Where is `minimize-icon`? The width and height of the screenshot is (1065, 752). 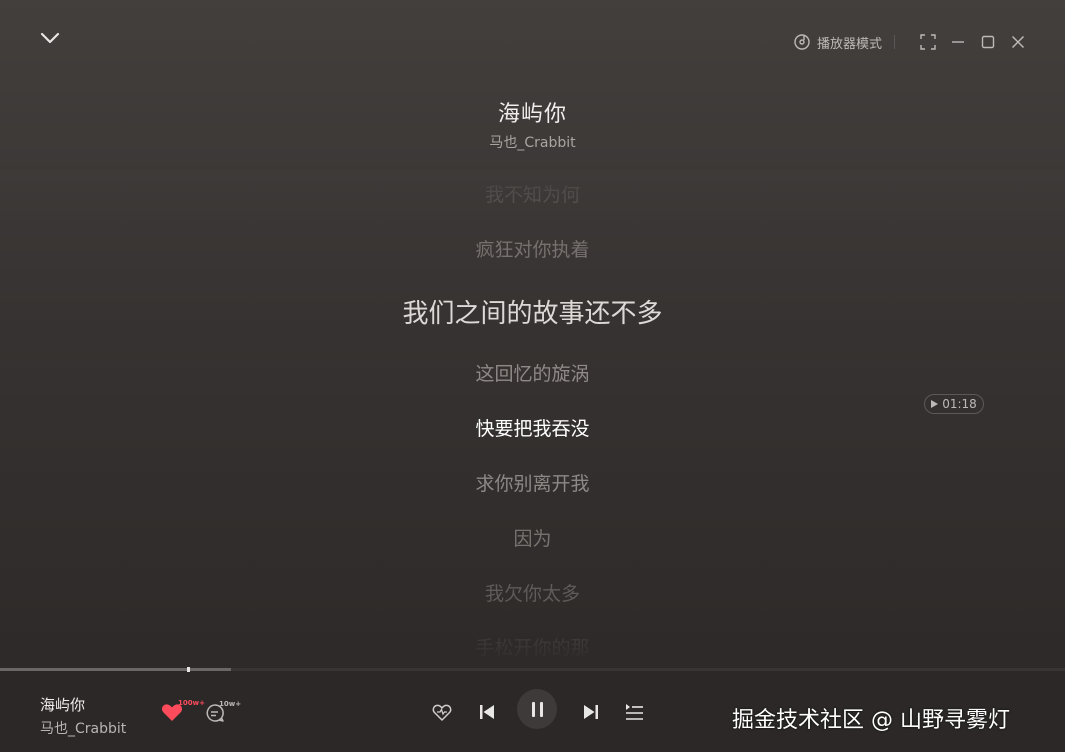
minimize-icon is located at coordinates (958, 42).